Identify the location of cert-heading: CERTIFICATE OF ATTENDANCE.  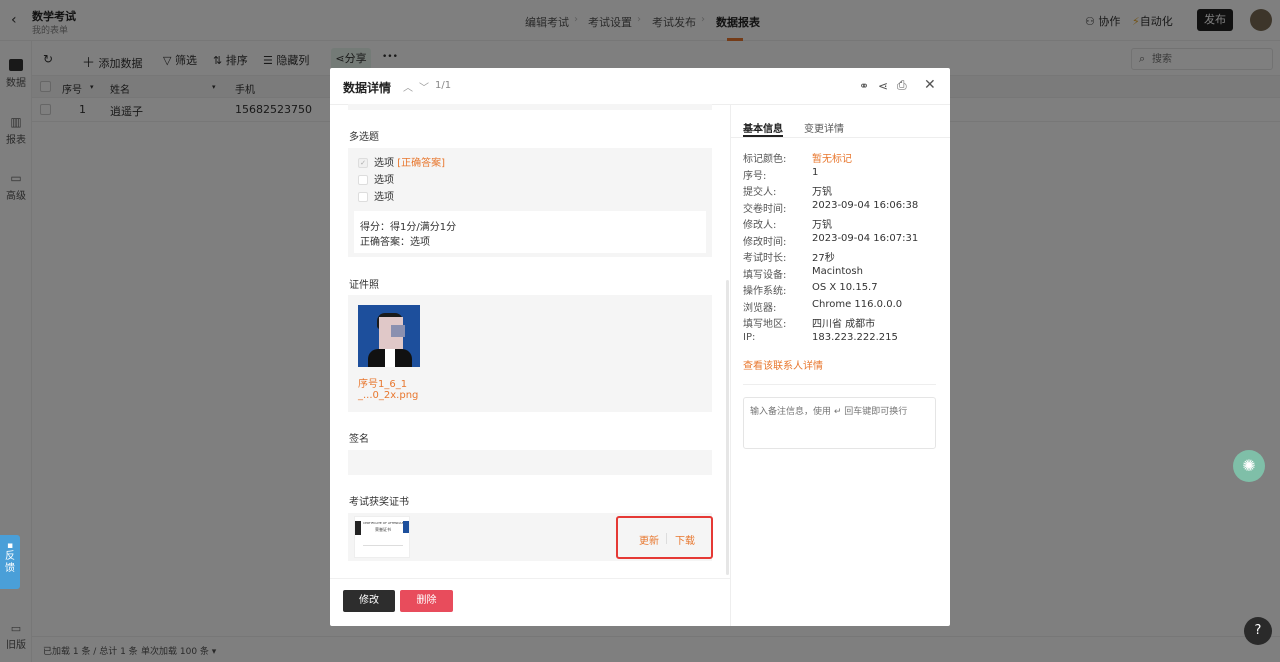
(383, 523).